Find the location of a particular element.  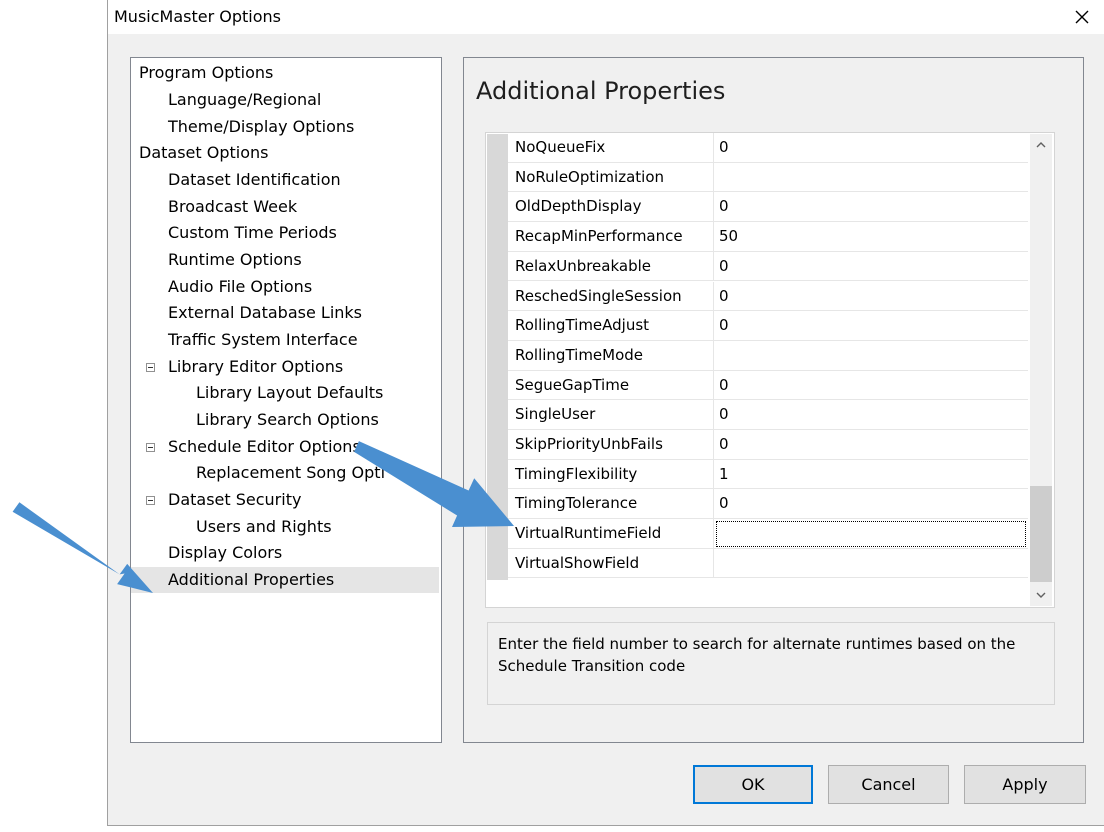

property-row: SkipPriorityUnbFails 0 is located at coordinates (768, 445).